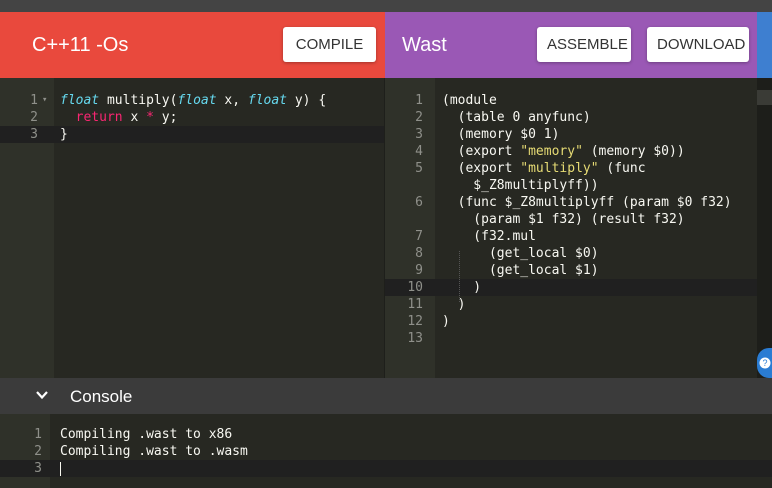 The height and width of the screenshot is (488, 772). What do you see at coordinates (134, 117) in the screenshot?
I see `code-token: x` at bounding box center [134, 117].